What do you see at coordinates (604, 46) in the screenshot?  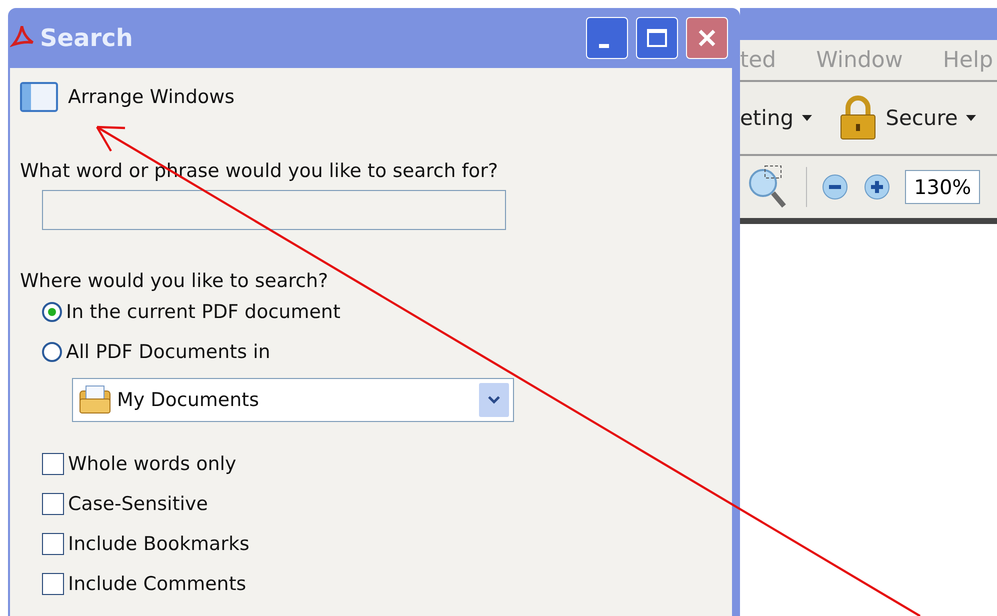 I see `minimize-icon` at bounding box center [604, 46].